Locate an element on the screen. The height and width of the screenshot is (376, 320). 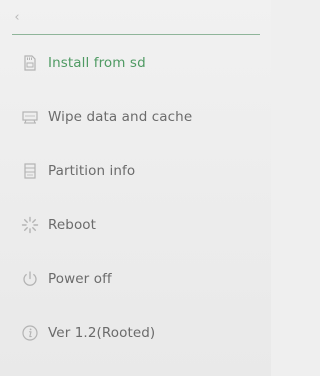
menu-item-version: Ver 1.2(Rooted) is located at coordinates (135, 333).